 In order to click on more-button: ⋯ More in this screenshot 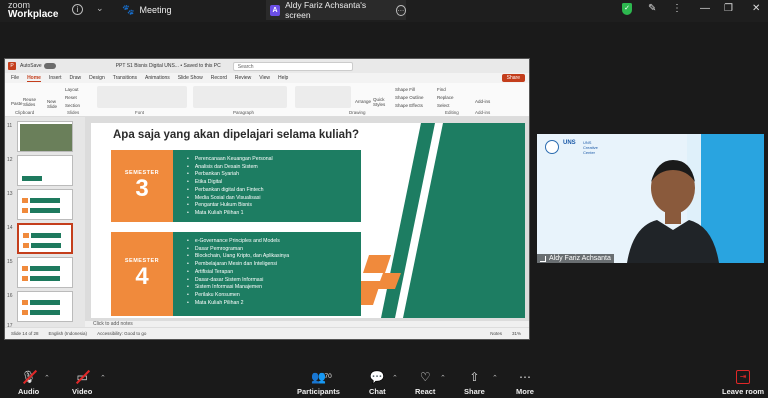, I will do `click(525, 383)`.